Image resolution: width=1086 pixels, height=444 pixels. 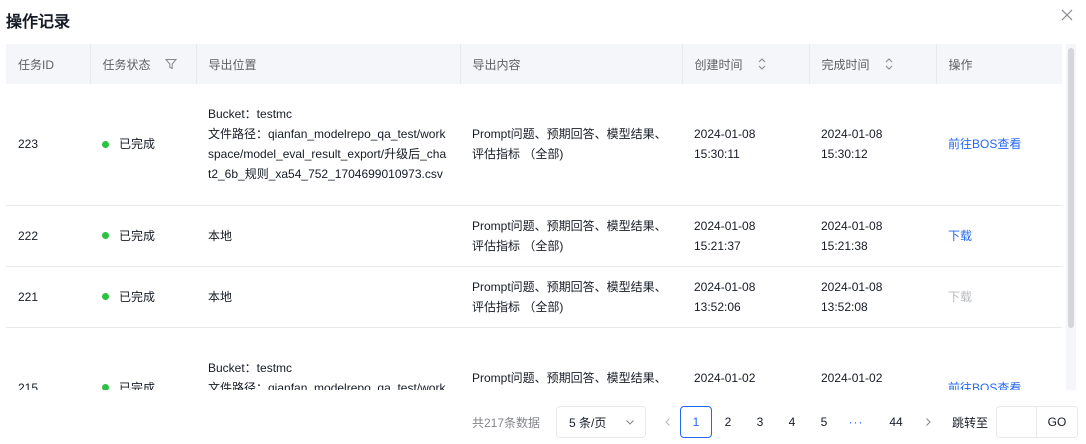 What do you see at coordinates (48, 297) in the screenshot?
I see `cell-task-id: 221` at bounding box center [48, 297].